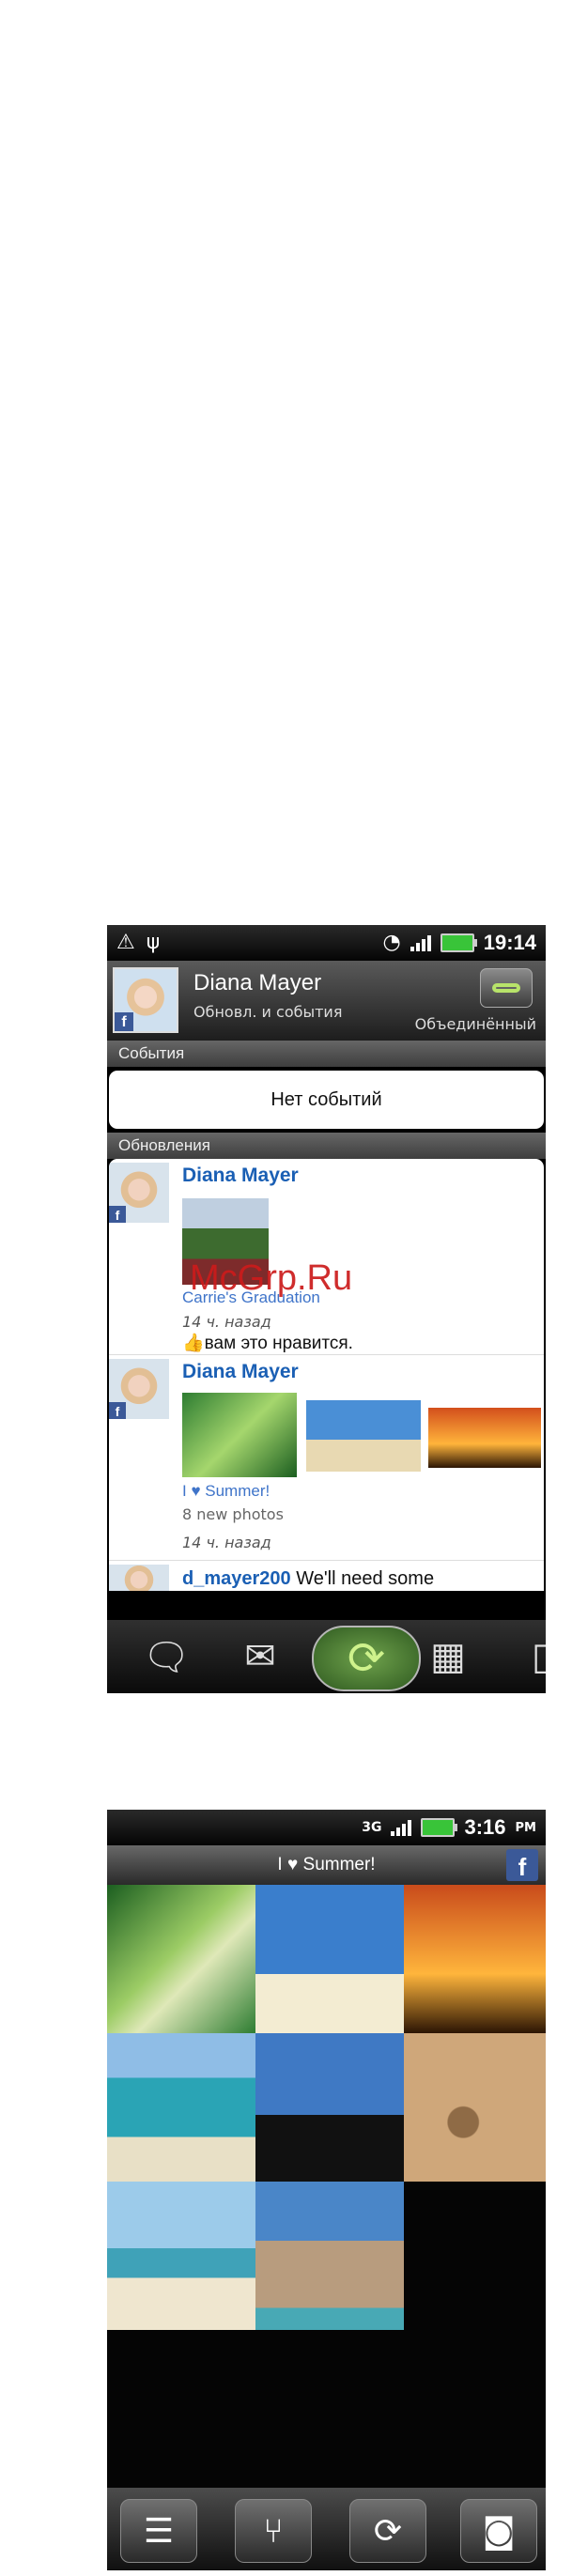 This screenshot has height=2576, width=572. Describe the element at coordinates (271, 1278) in the screenshot. I see `watermark: McGrp.Ru` at that location.